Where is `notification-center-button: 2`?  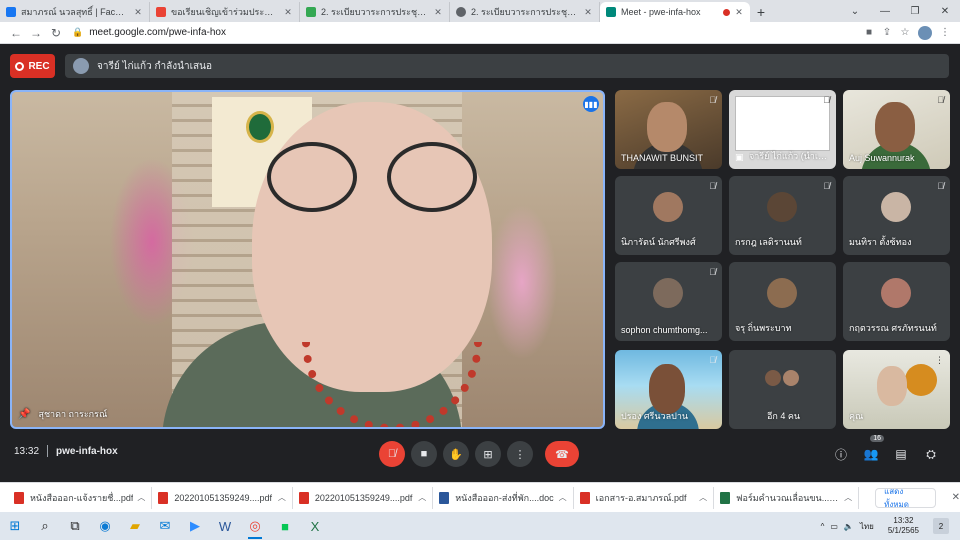 notification-center-button: 2 is located at coordinates (941, 526).